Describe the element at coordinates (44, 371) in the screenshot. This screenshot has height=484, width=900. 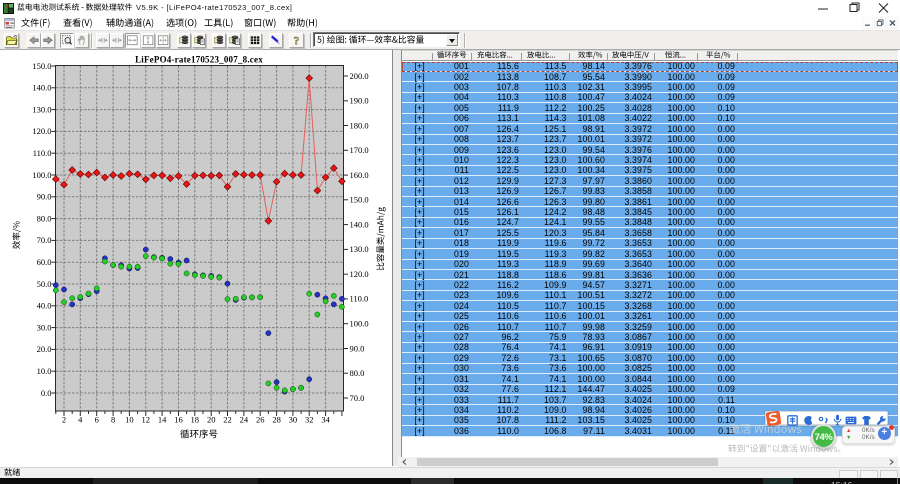
I see `svg-text: 10.0` at that location.